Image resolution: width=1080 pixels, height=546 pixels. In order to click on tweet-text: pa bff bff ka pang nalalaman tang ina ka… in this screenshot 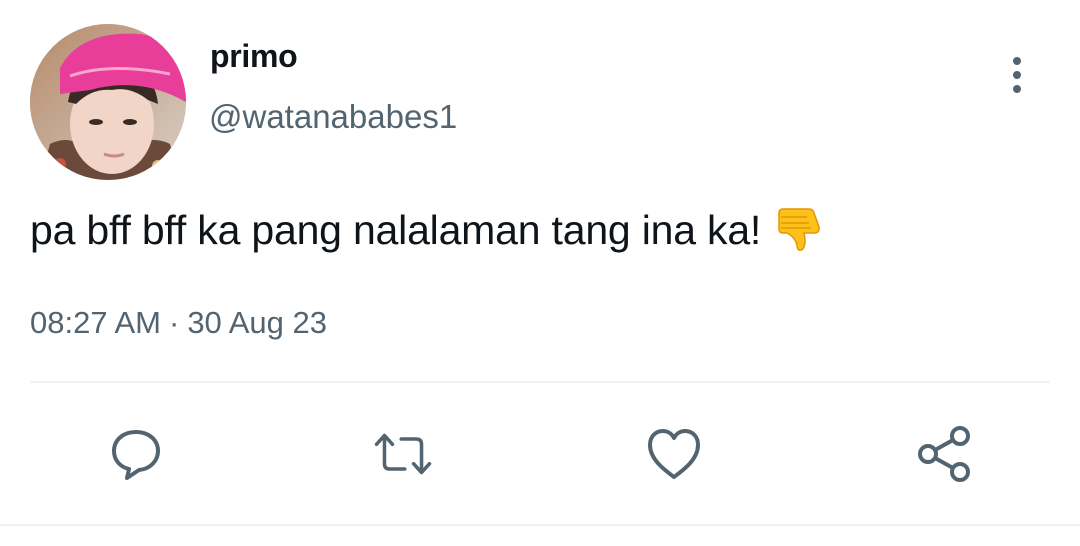, I will do `click(428, 230)`.